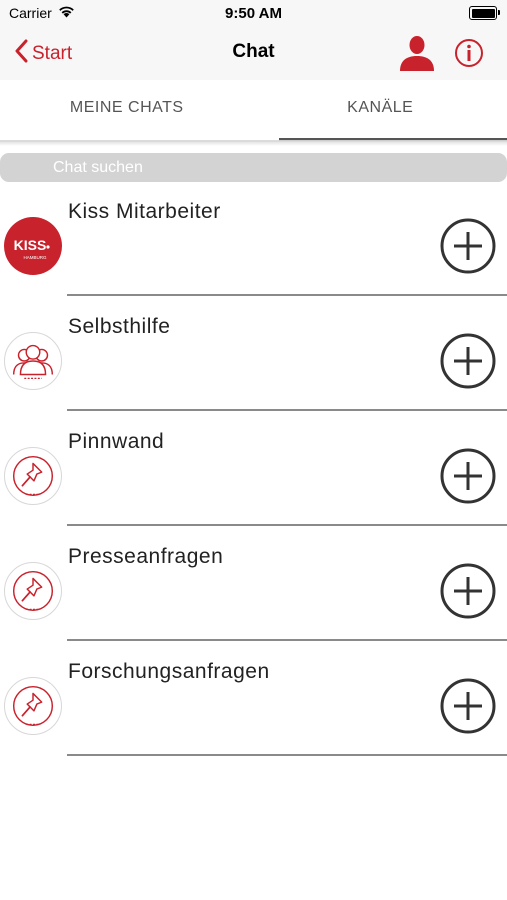  I want to click on search-input, so click(253, 167).